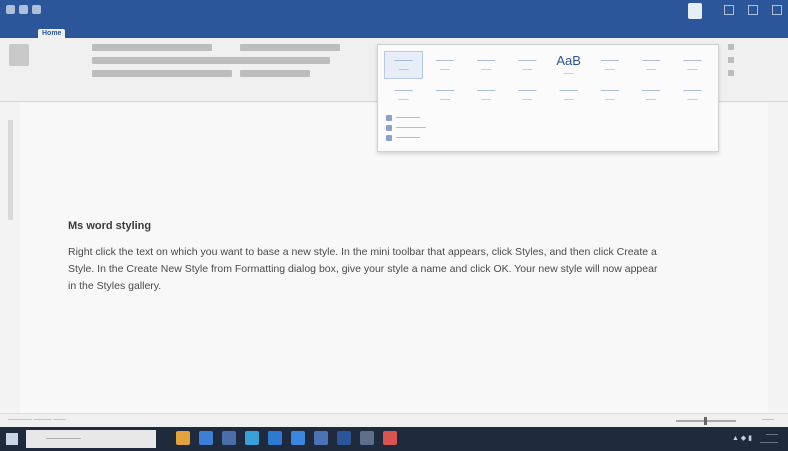 The height and width of the screenshot is (451, 788). I want to click on style-heading-2: ——— ——, so click(527, 65).